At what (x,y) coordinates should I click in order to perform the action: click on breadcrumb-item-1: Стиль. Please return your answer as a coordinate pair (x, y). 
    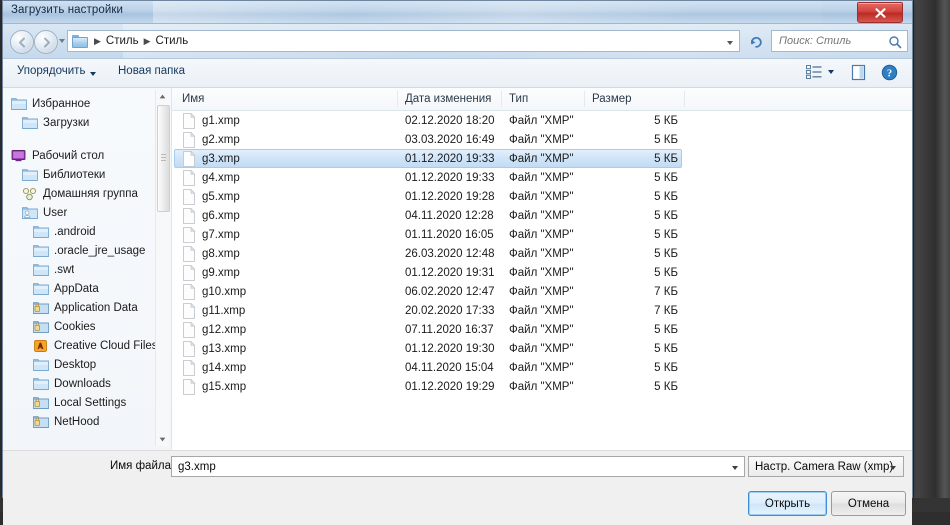
    Looking at the image, I should click on (172, 41).